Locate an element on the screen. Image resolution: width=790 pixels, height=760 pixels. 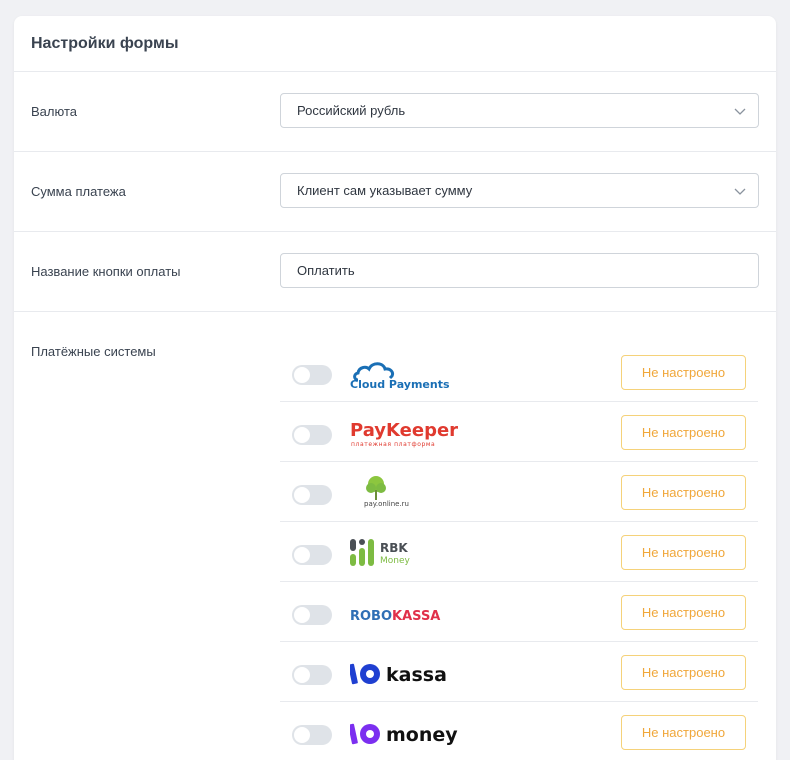
currency-label: Валюта is located at coordinates (54, 111).